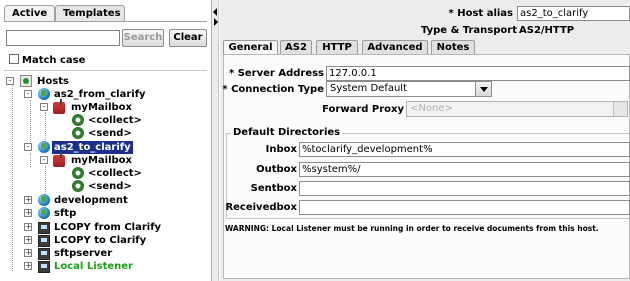 This screenshot has width=630, height=281. Describe the element at coordinates (143, 38) in the screenshot. I see `search-button: Search` at that location.